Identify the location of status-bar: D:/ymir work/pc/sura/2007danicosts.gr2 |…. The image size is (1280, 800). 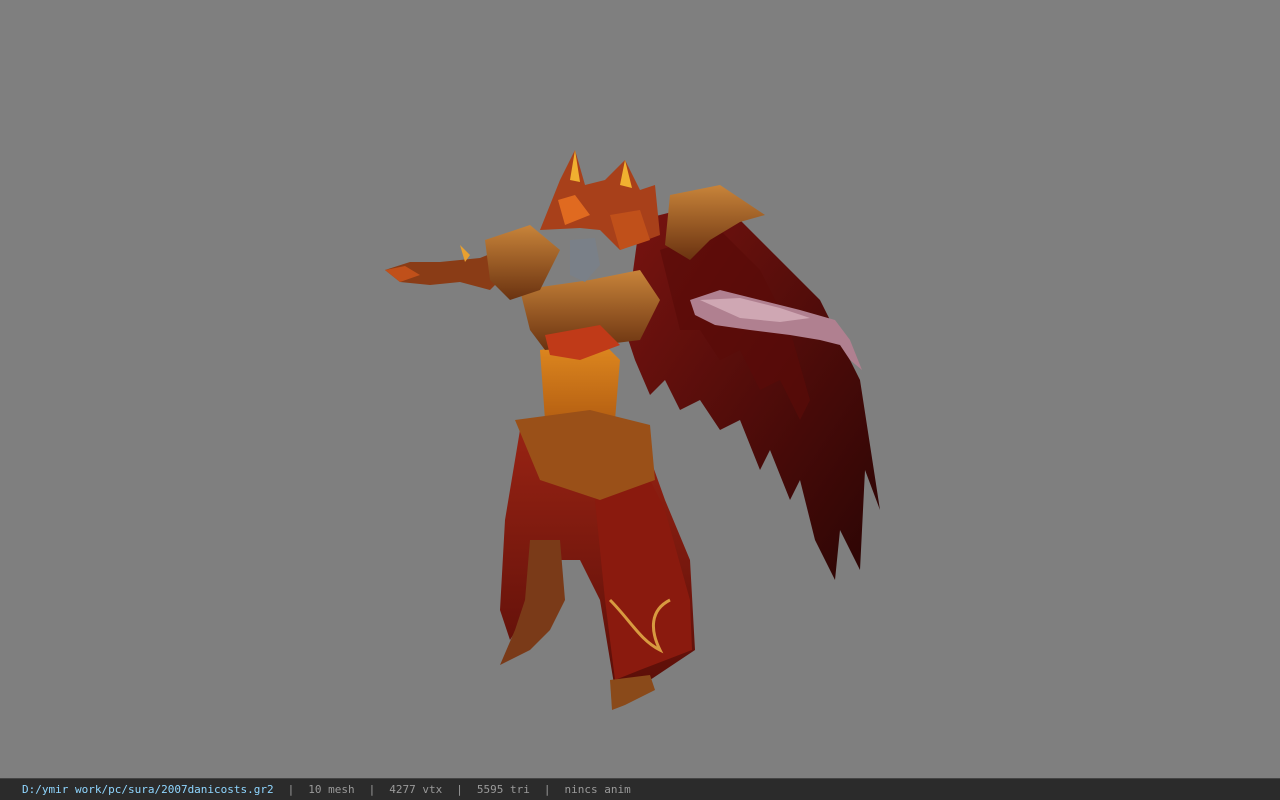
(640, 789).